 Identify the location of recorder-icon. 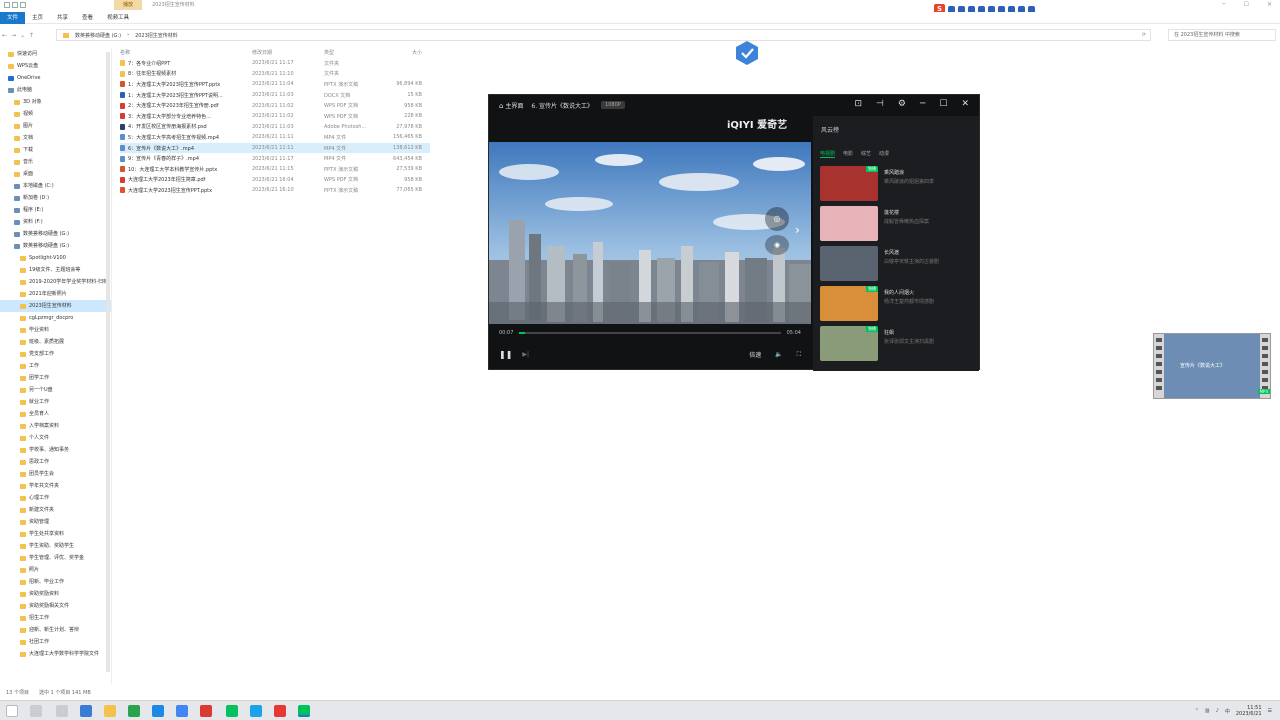
(280, 711).